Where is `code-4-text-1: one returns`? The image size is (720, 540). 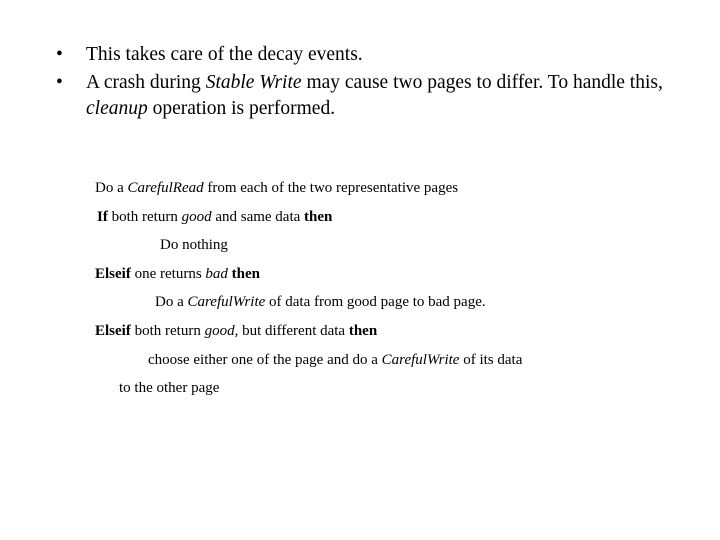 code-4-text-1: one returns is located at coordinates (168, 273).